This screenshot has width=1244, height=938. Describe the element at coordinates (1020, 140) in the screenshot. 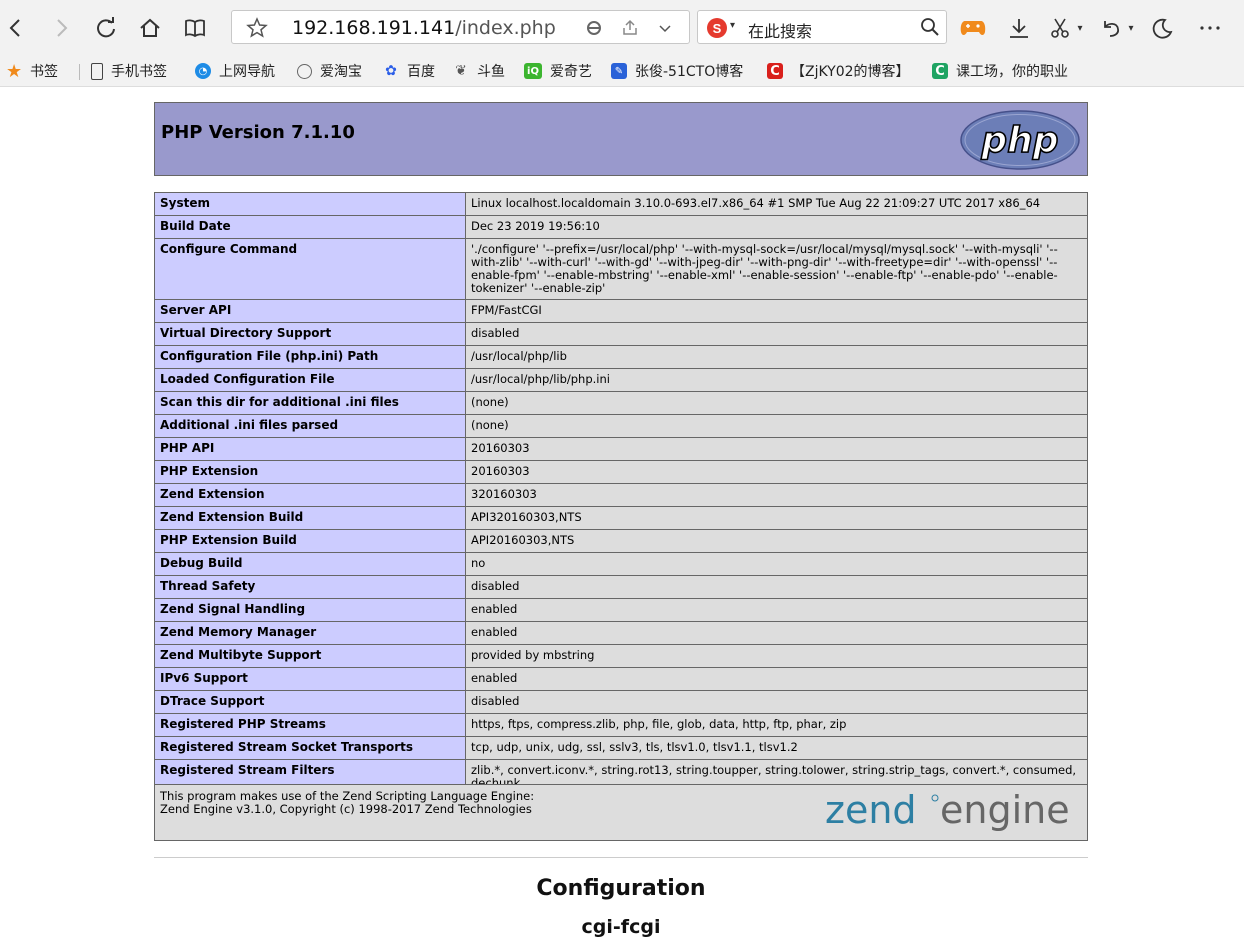

I see `php-logo-icon: php` at that location.